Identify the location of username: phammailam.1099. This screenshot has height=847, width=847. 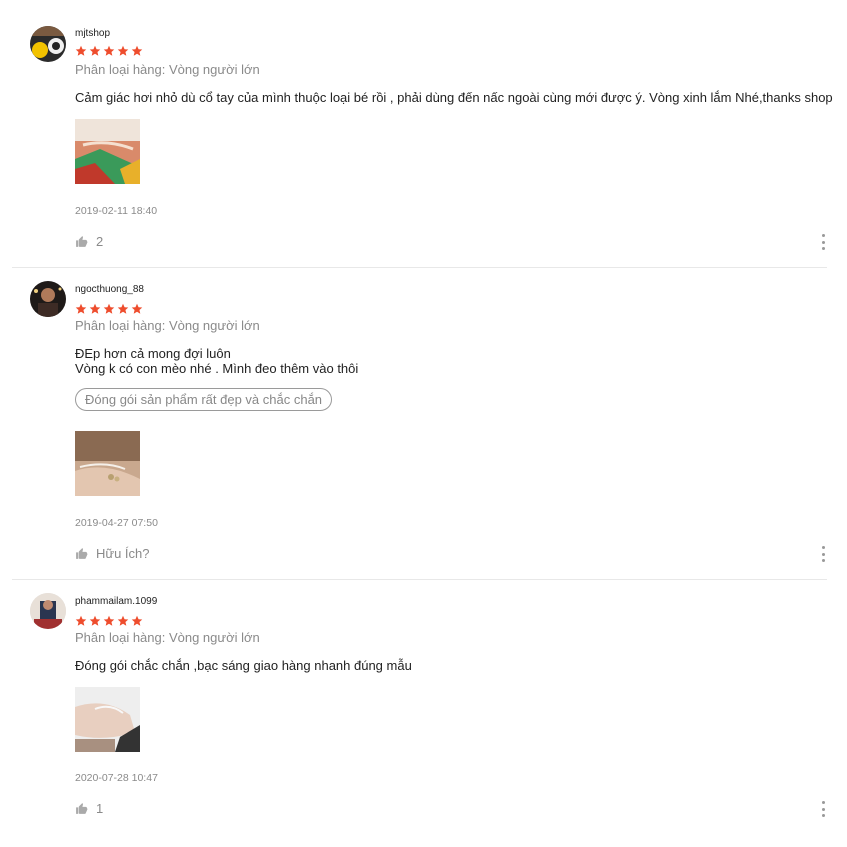
(116, 601).